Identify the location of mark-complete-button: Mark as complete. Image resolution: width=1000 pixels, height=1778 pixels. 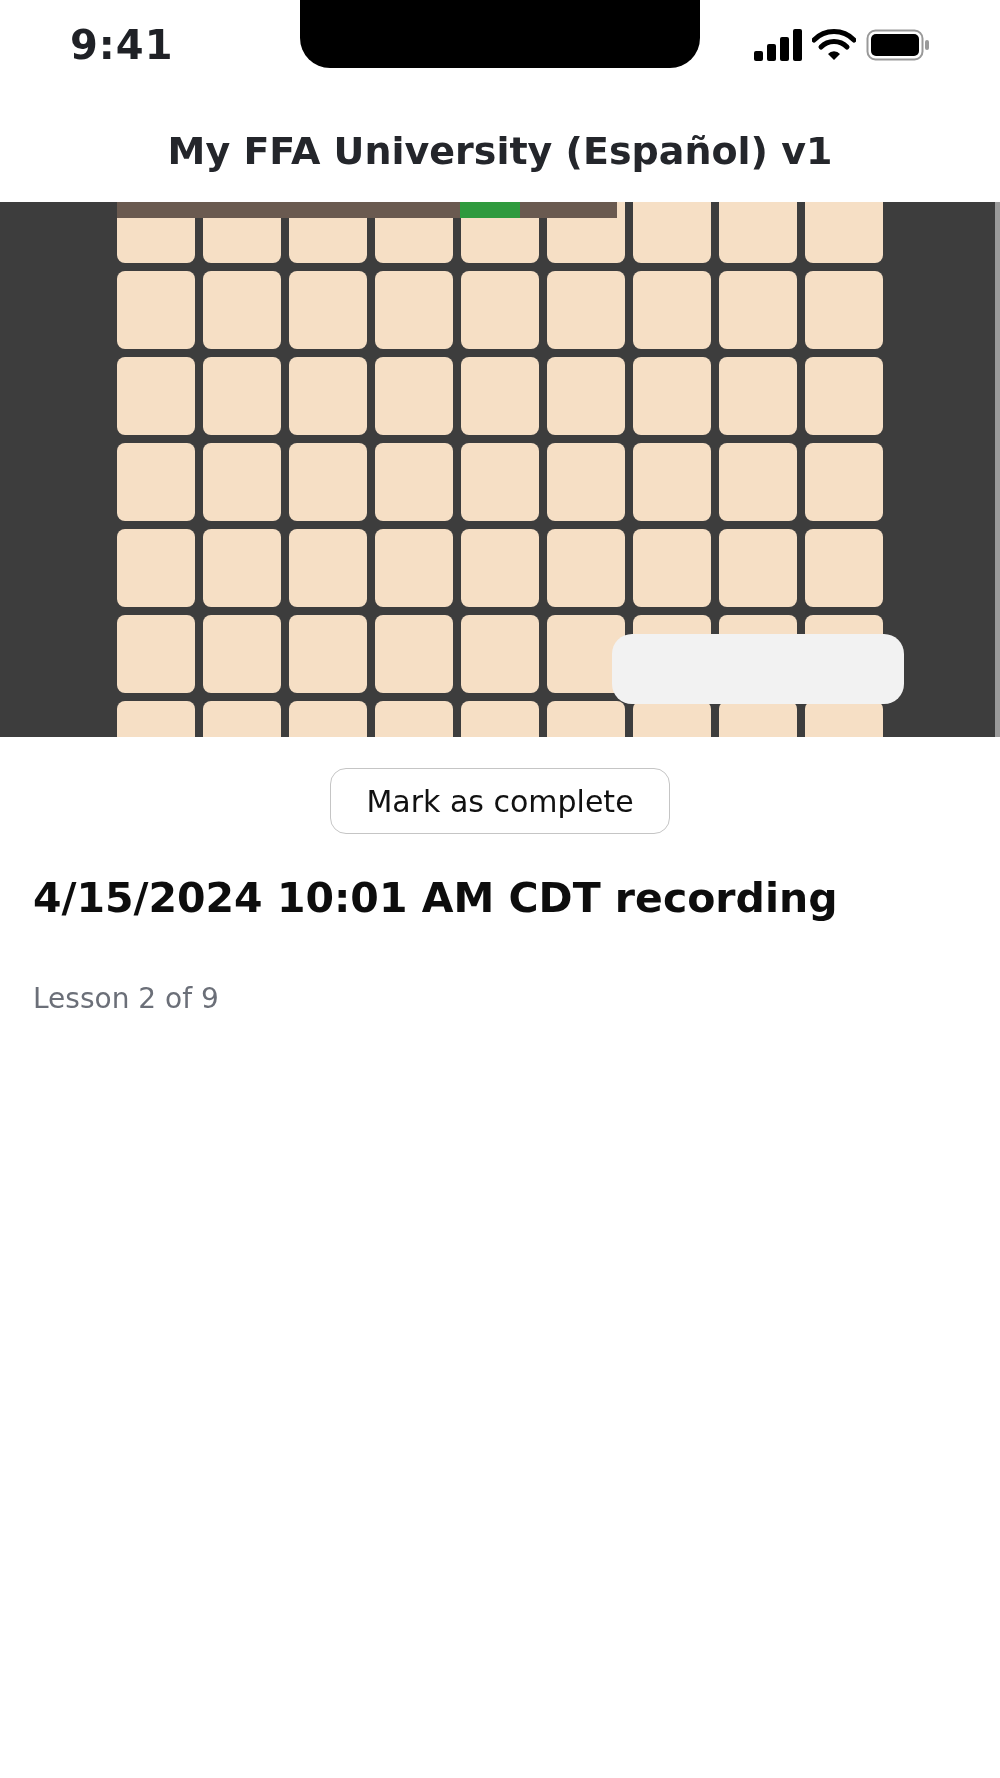
(500, 801).